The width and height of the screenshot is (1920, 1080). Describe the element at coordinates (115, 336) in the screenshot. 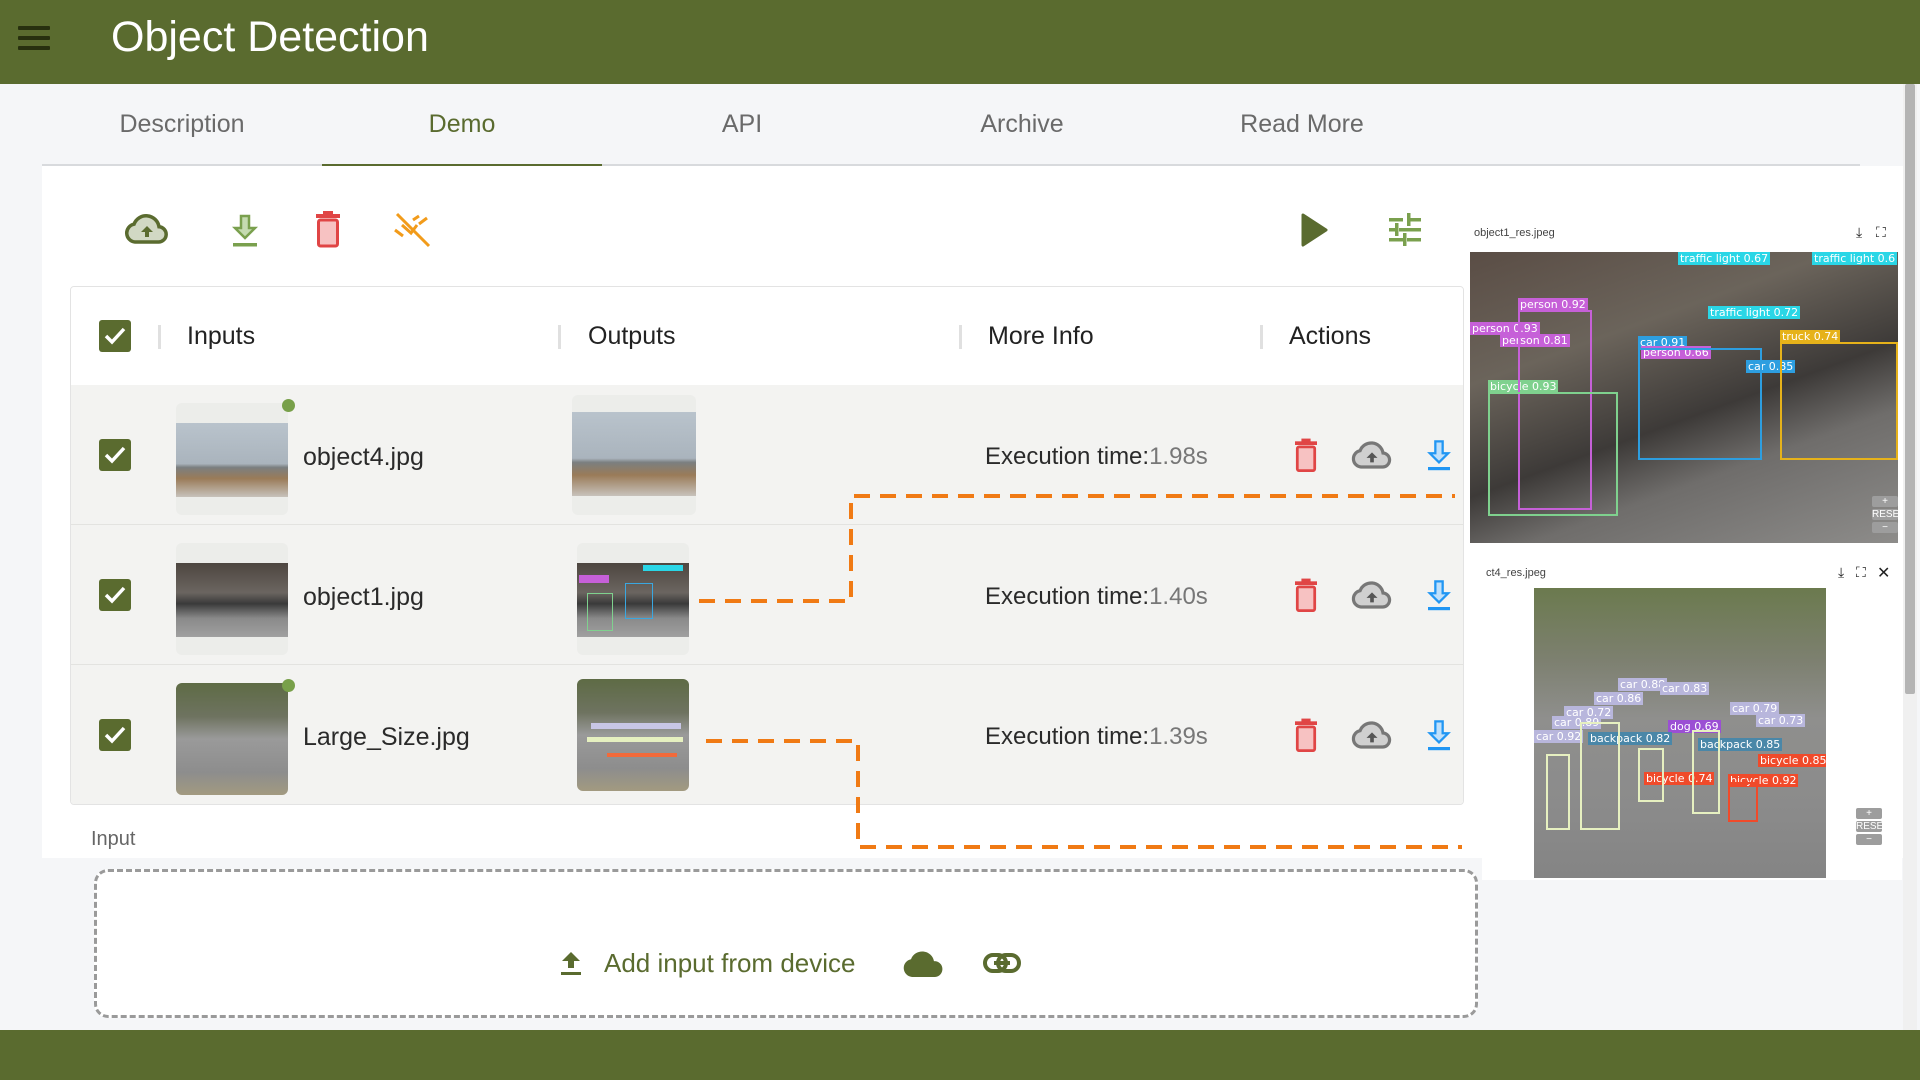

I see `select-all-checkbox` at that location.